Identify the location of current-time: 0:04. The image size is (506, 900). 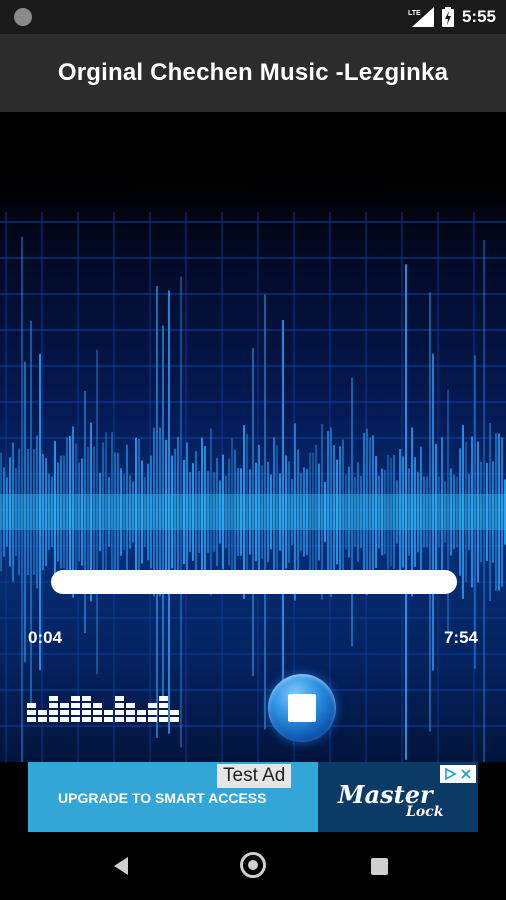
(45, 637).